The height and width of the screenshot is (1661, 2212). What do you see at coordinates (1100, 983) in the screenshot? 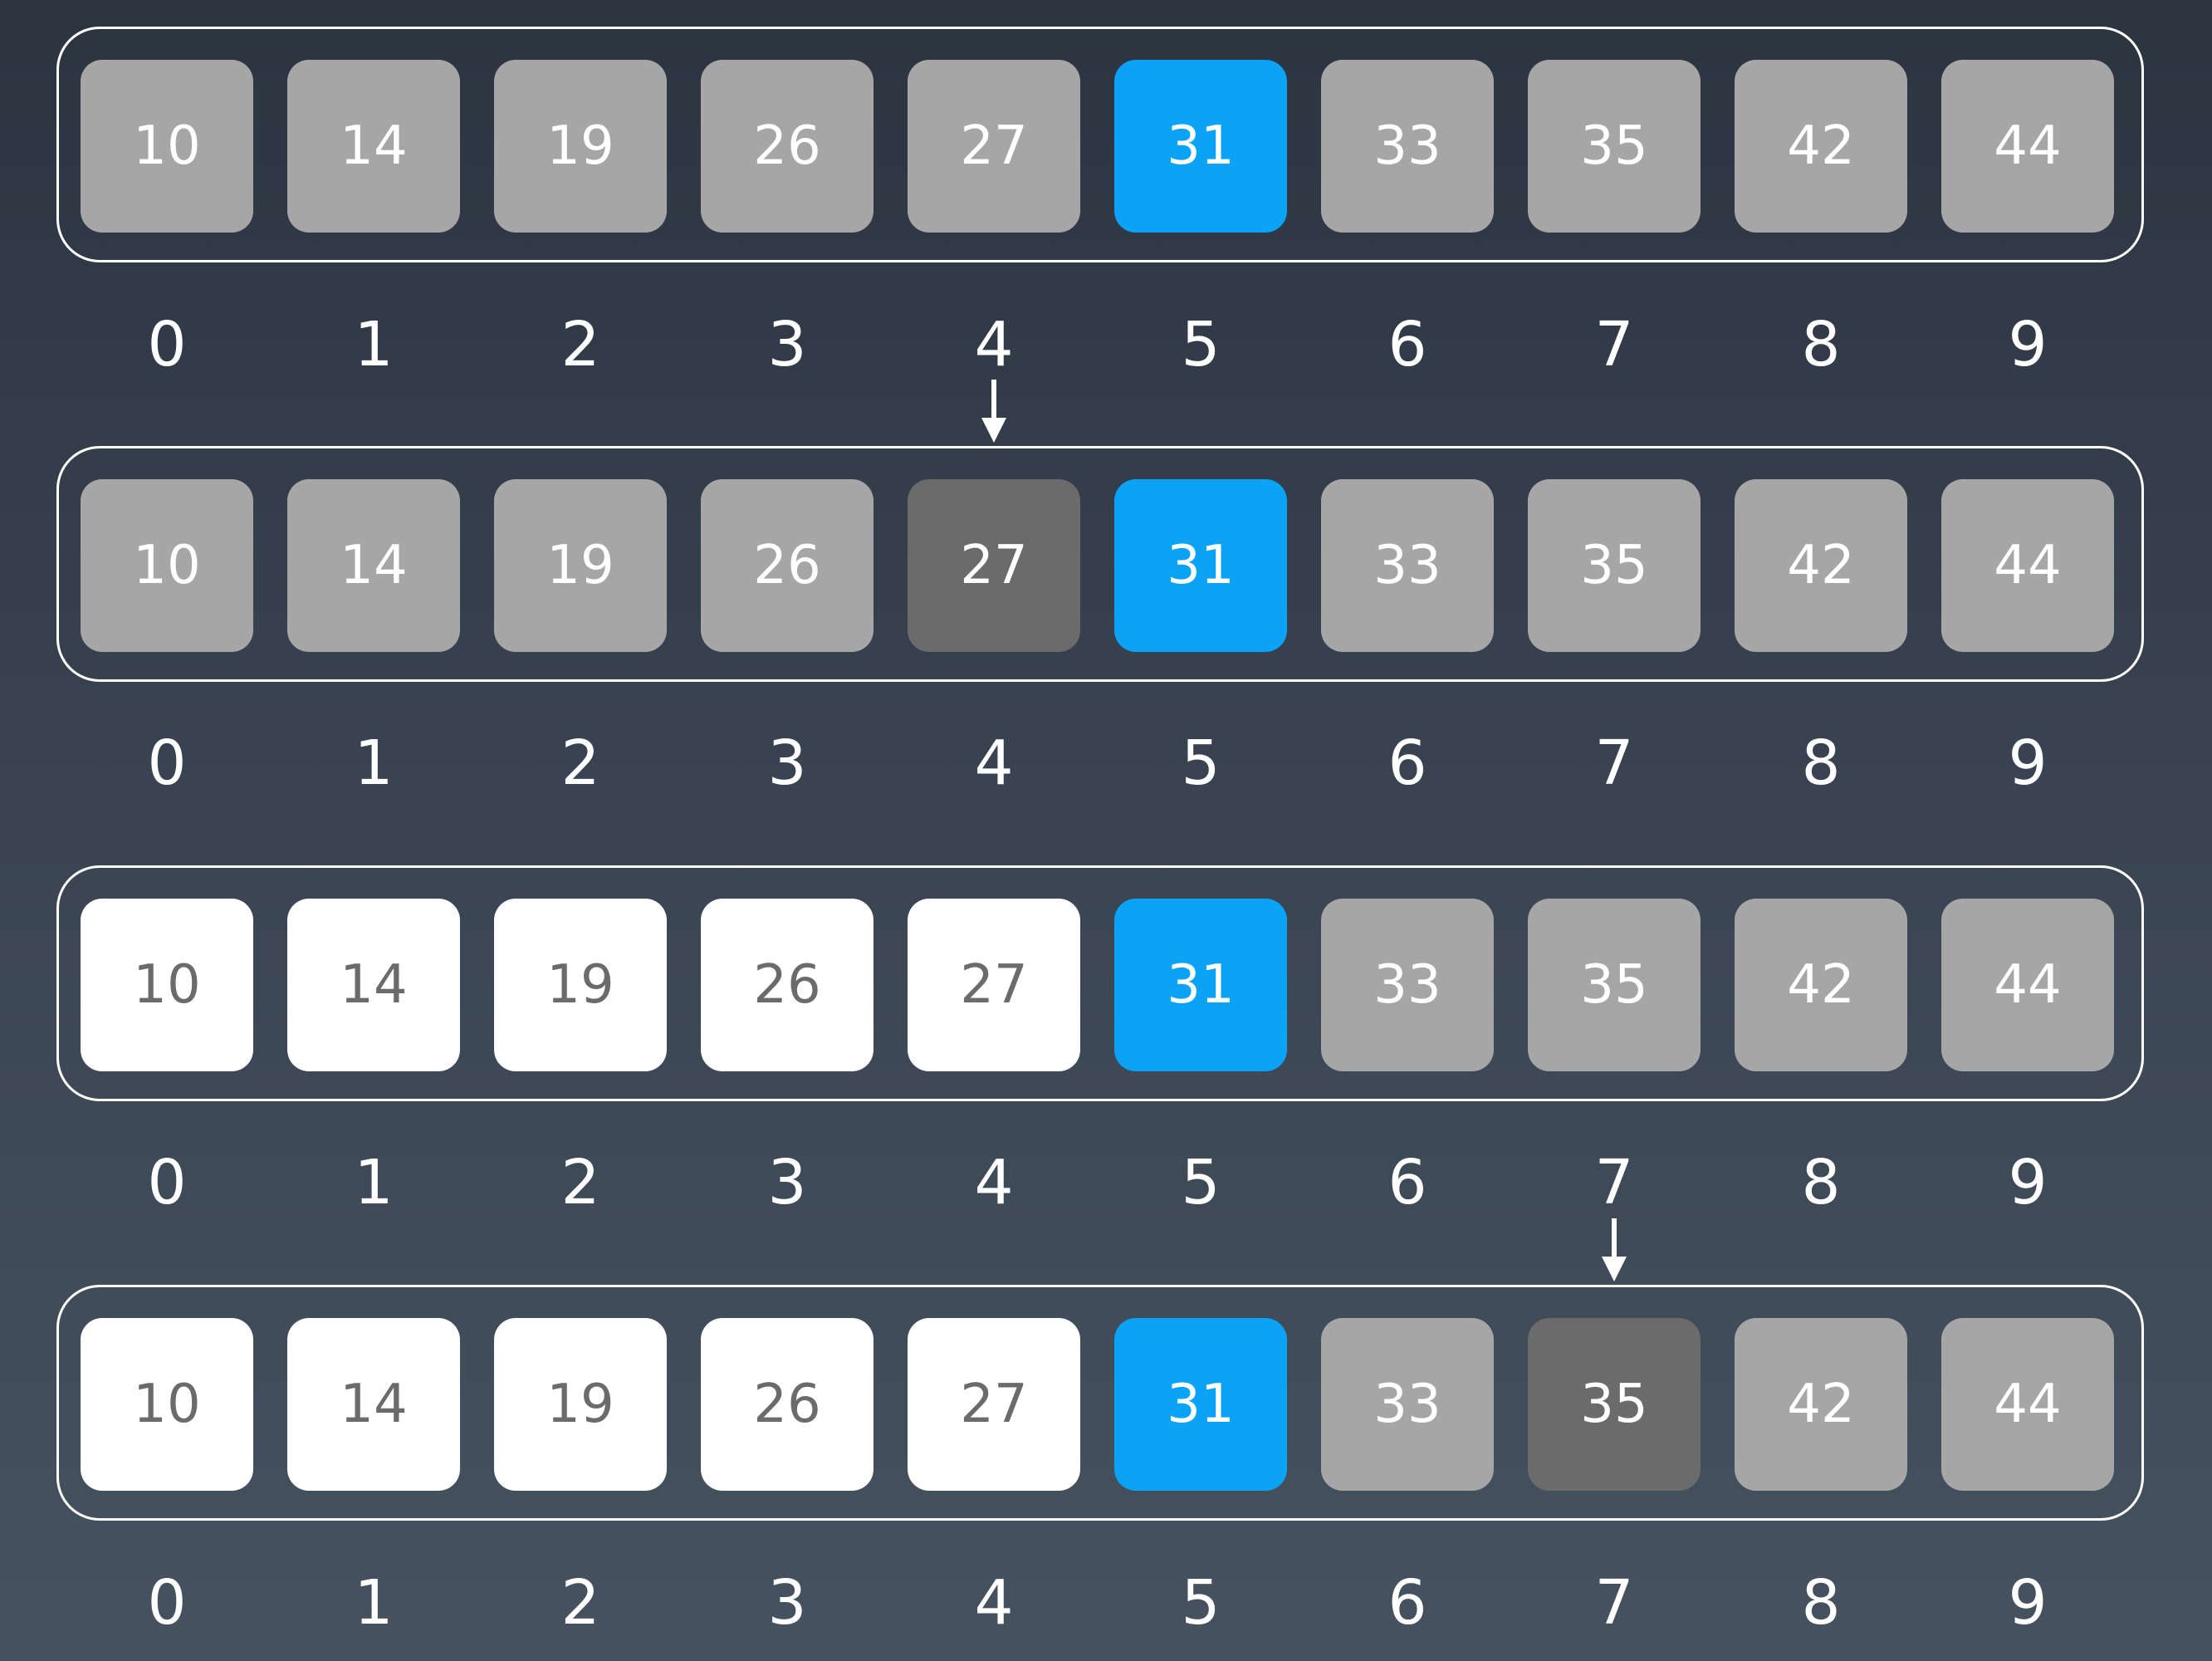
I see `array-row-3: 10 14 19 26 27 31 33 35 42 44` at bounding box center [1100, 983].